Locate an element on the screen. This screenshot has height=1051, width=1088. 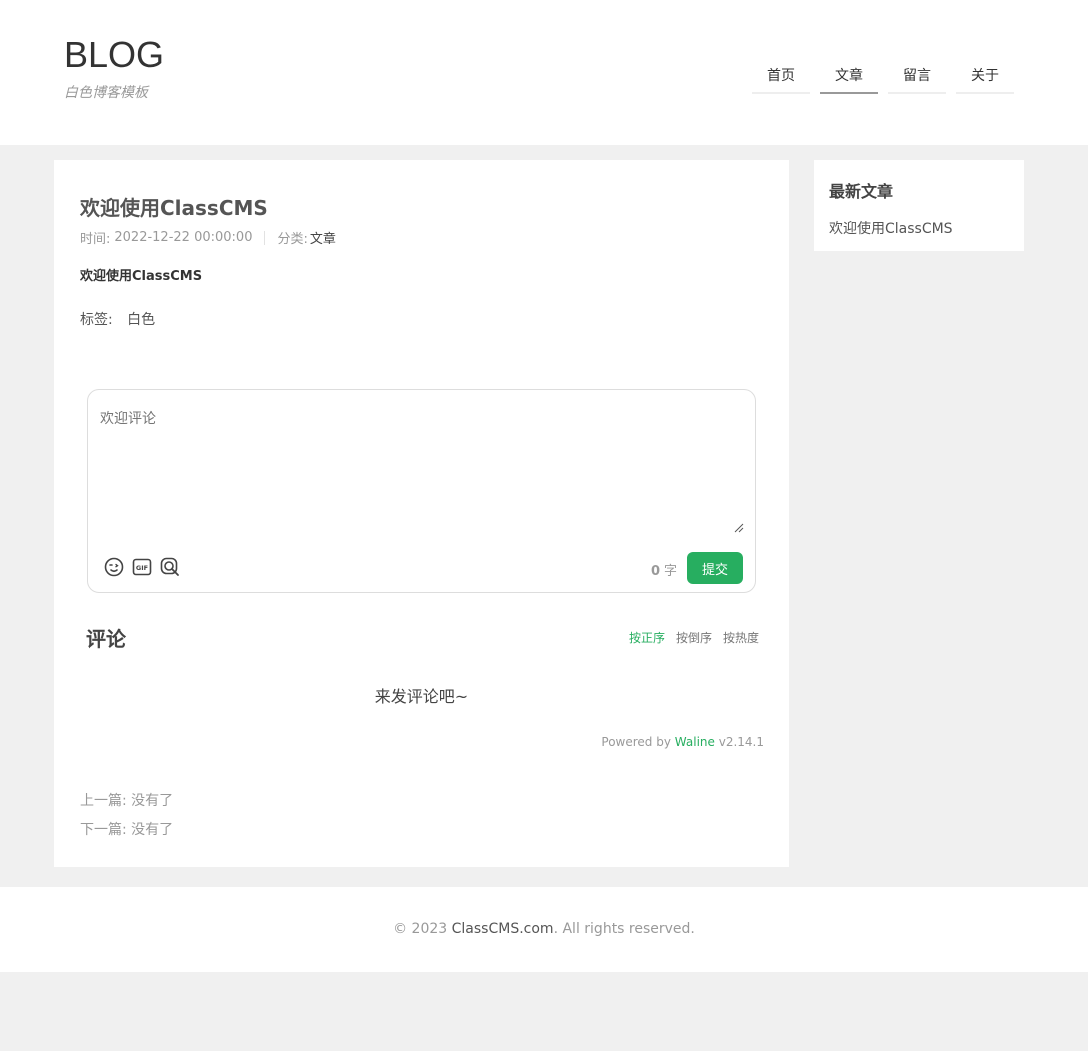
sort-hot-tab: 按热度 is located at coordinates (741, 637).